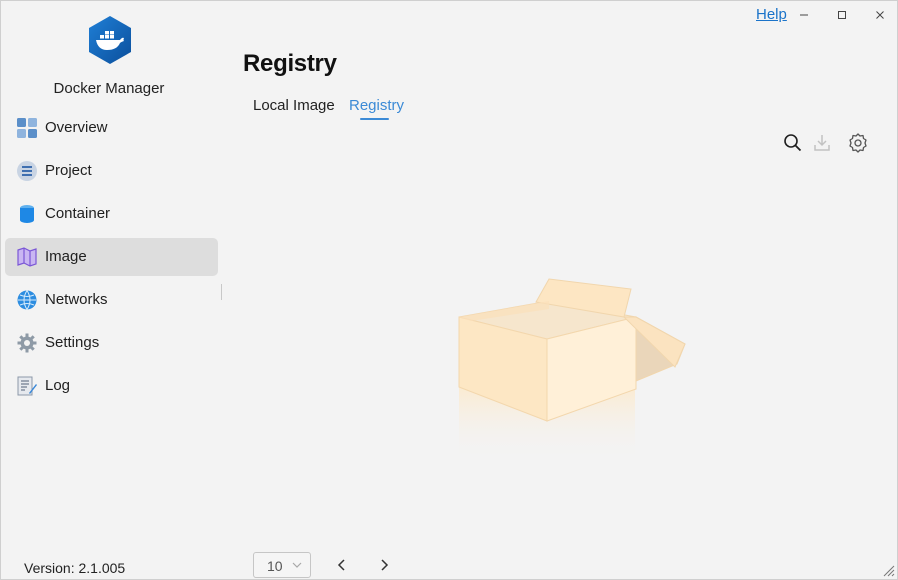 This screenshot has height=580, width=898. Describe the element at coordinates (66, 256) in the screenshot. I see `sidebar-item-label: Image` at that location.